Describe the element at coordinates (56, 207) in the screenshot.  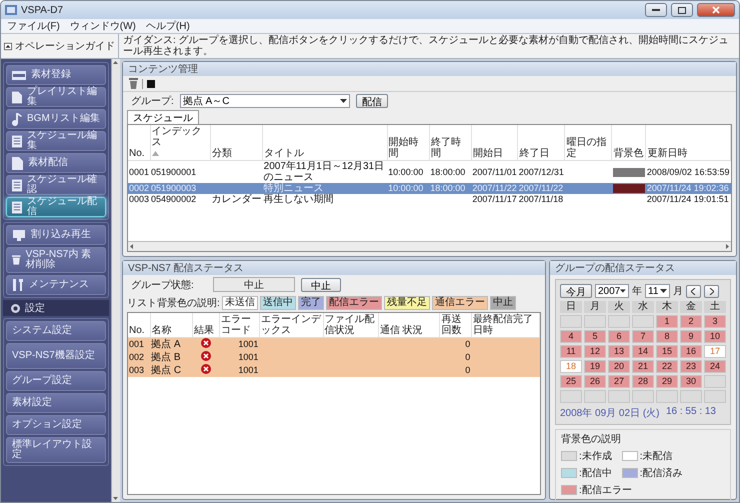
I see `sidebar-item: スケジュール配信` at that location.